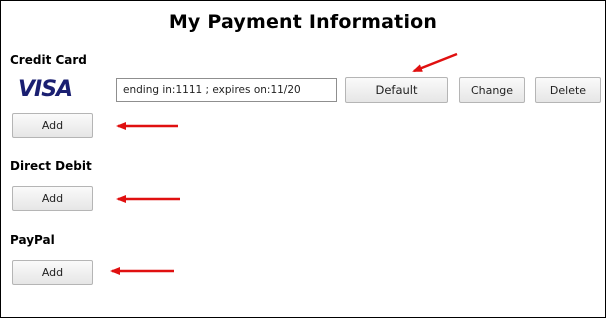 This screenshot has height=318, width=606. What do you see at coordinates (48, 60) in the screenshot?
I see `credit-card-heading: Credit Card` at bounding box center [48, 60].